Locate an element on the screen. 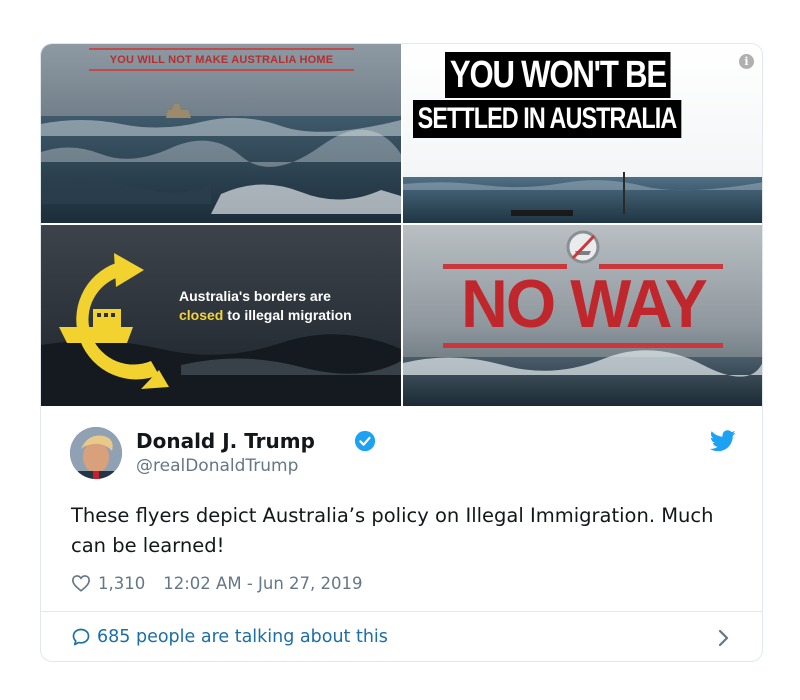 The image size is (800, 700). conversation-count-text: 685 people are talking about this is located at coordinates (242, 637).